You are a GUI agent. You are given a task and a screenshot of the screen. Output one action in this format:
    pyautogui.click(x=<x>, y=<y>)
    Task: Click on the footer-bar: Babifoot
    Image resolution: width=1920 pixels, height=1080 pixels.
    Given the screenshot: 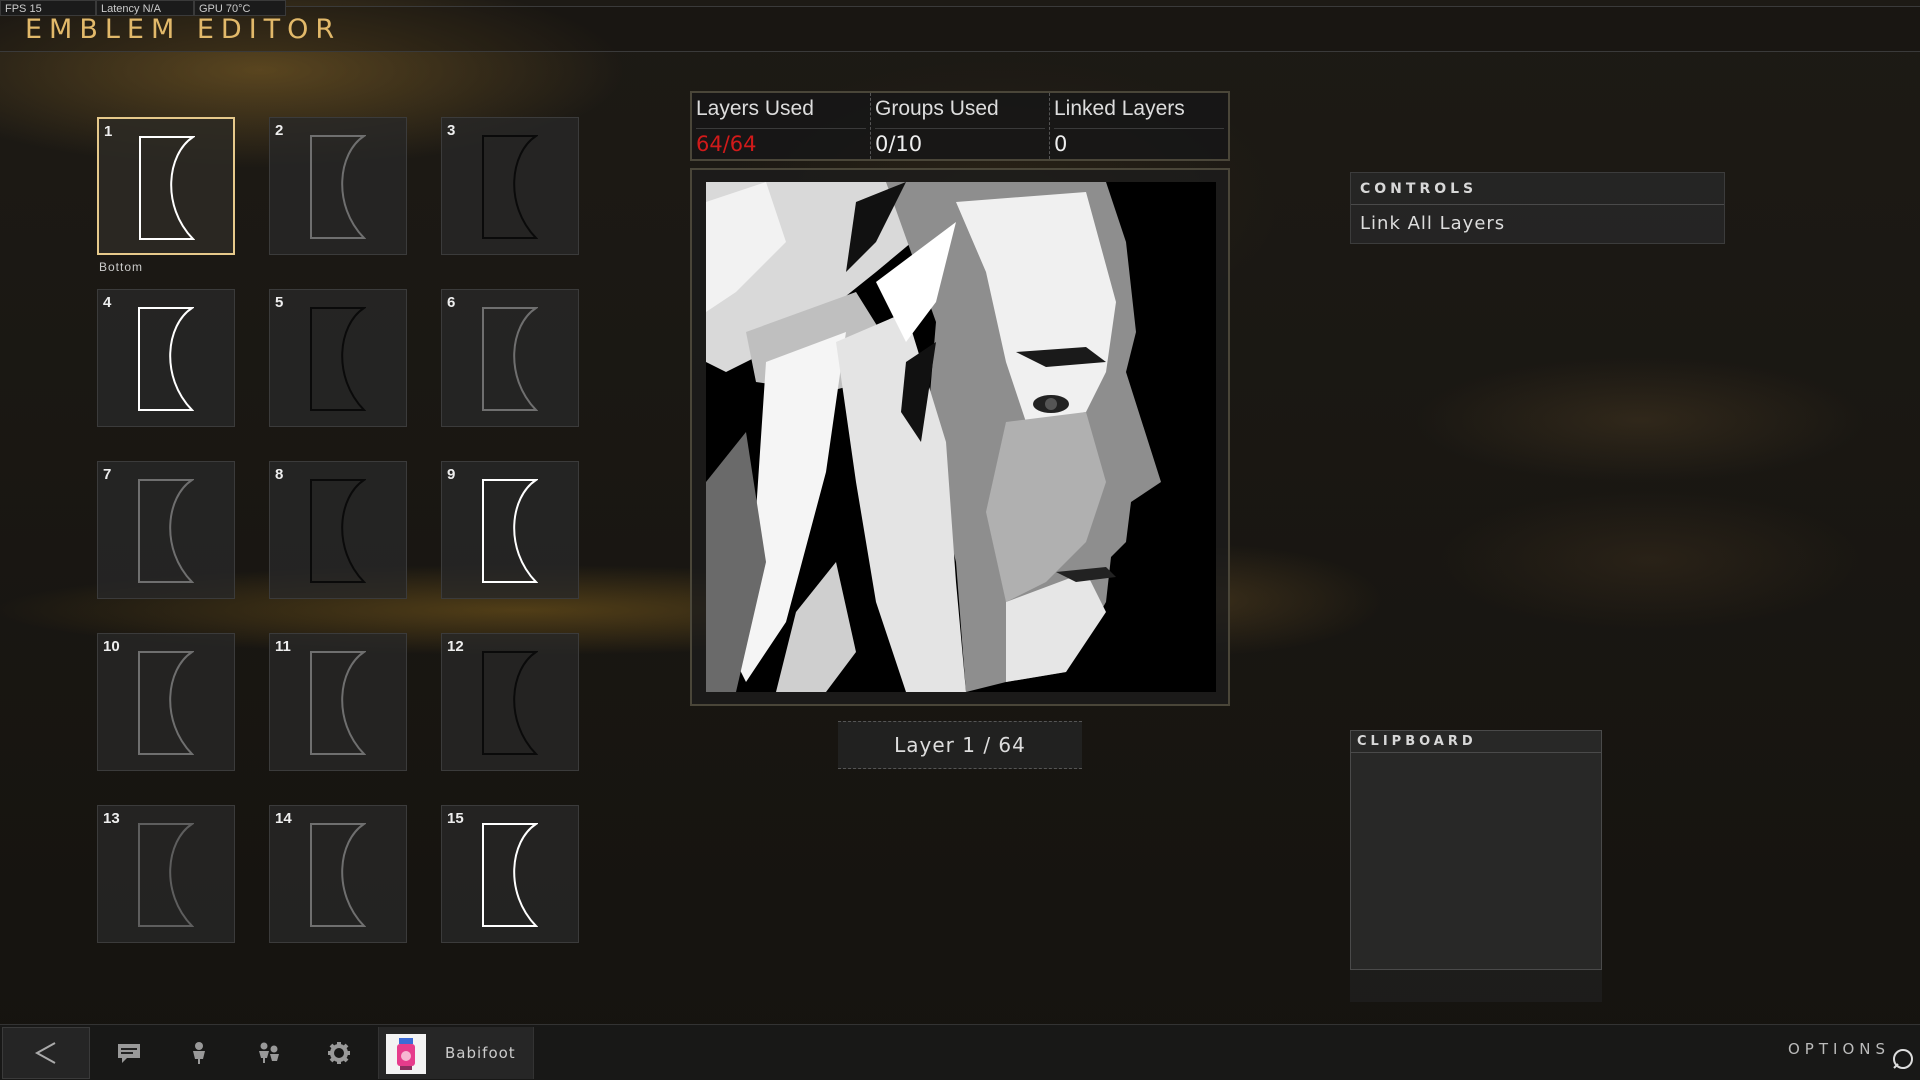 What is the action you would take?
    pyautogui.click(x=960, y=1052)
    